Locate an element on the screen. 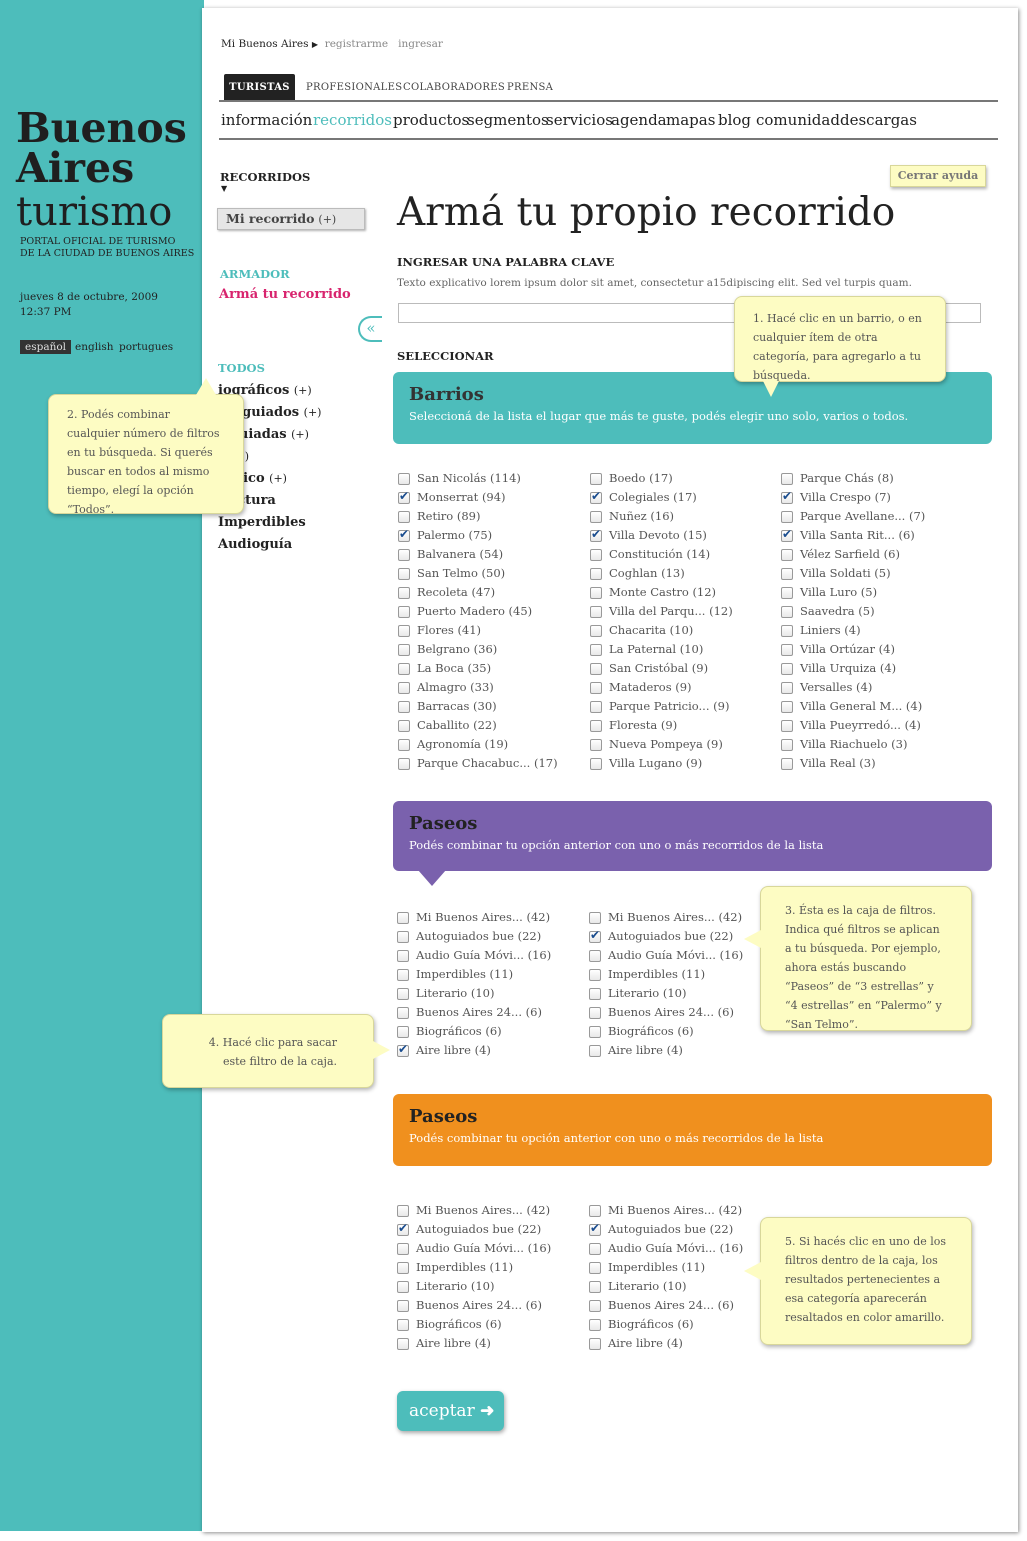 The image size is (1027, 1541). checkbox-label: Villa Real (3) is located at coordinates (838, 763).